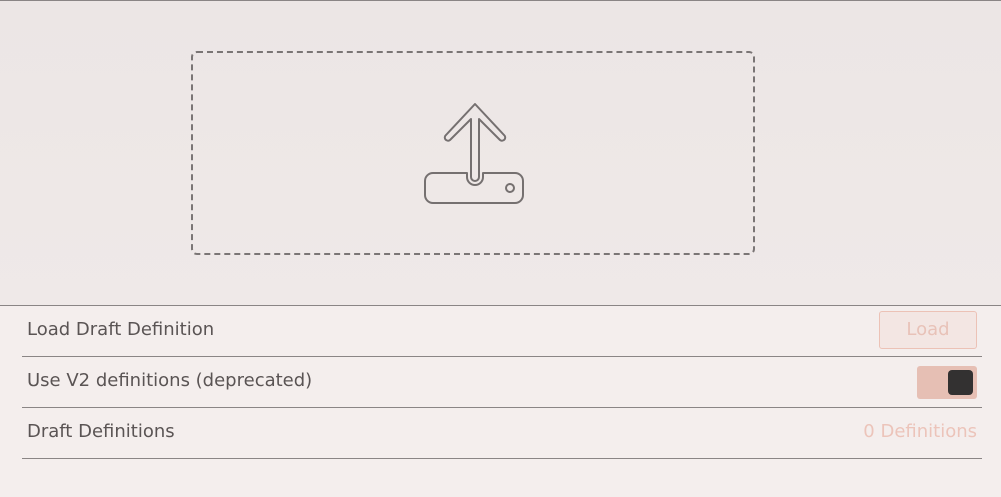 The image size is (1001, 497). What do you see at coordinates (928, 330) in the screenshot?
I see `load-button: Load` at bounding box center [928, 330].